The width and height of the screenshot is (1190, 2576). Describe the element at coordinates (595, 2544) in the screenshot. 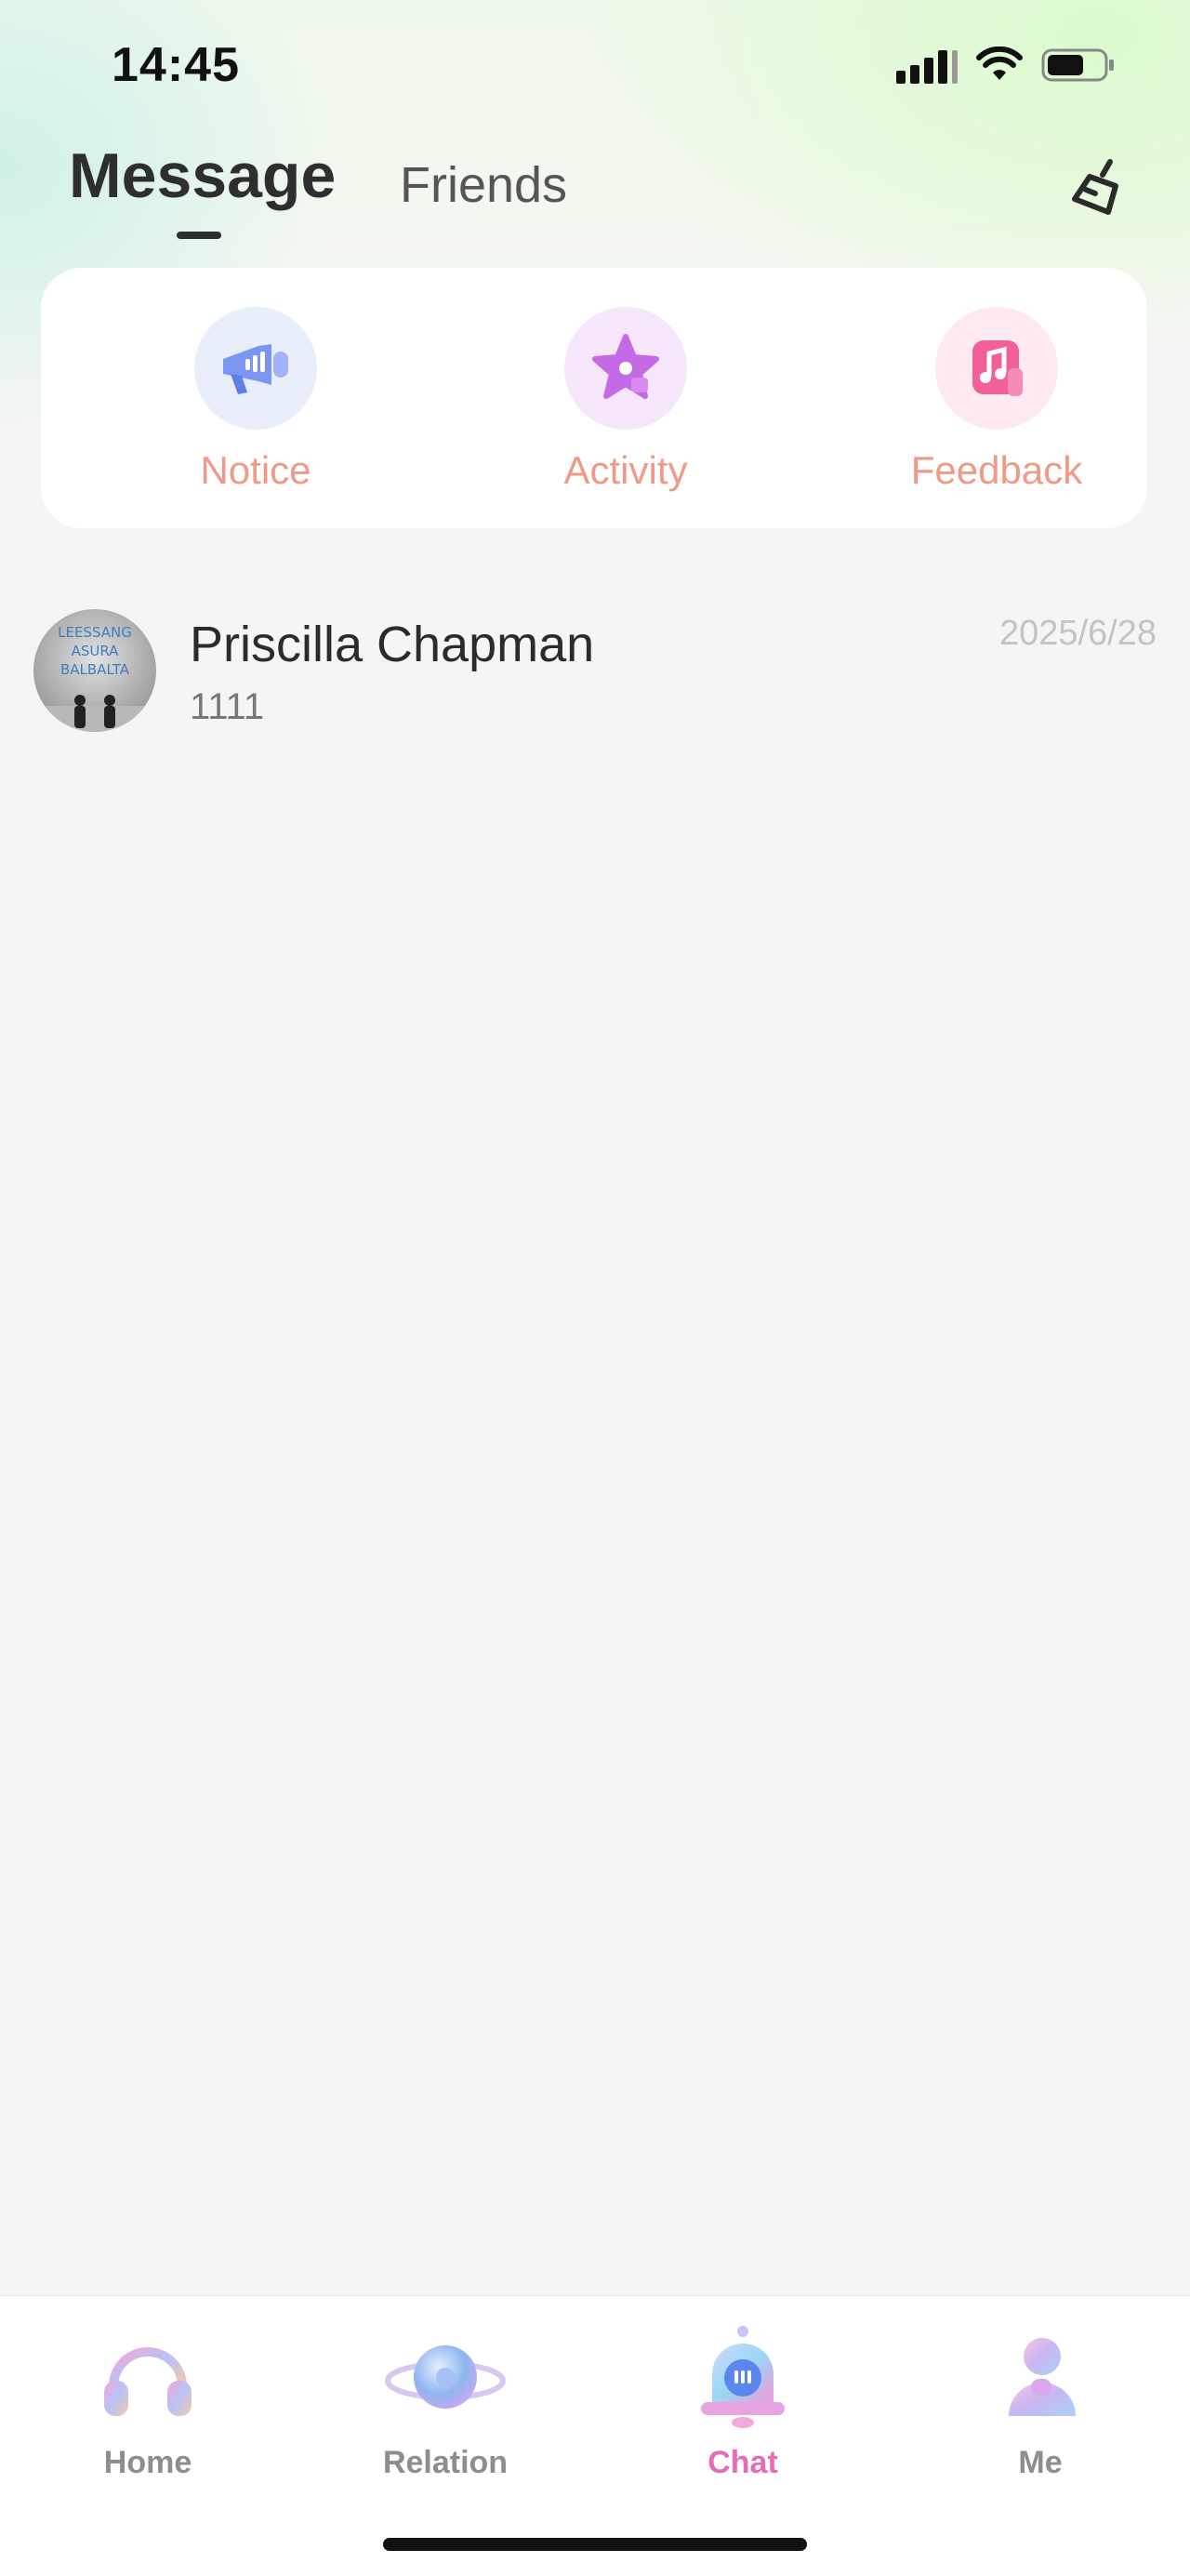

I see `home-indicator` at that location.